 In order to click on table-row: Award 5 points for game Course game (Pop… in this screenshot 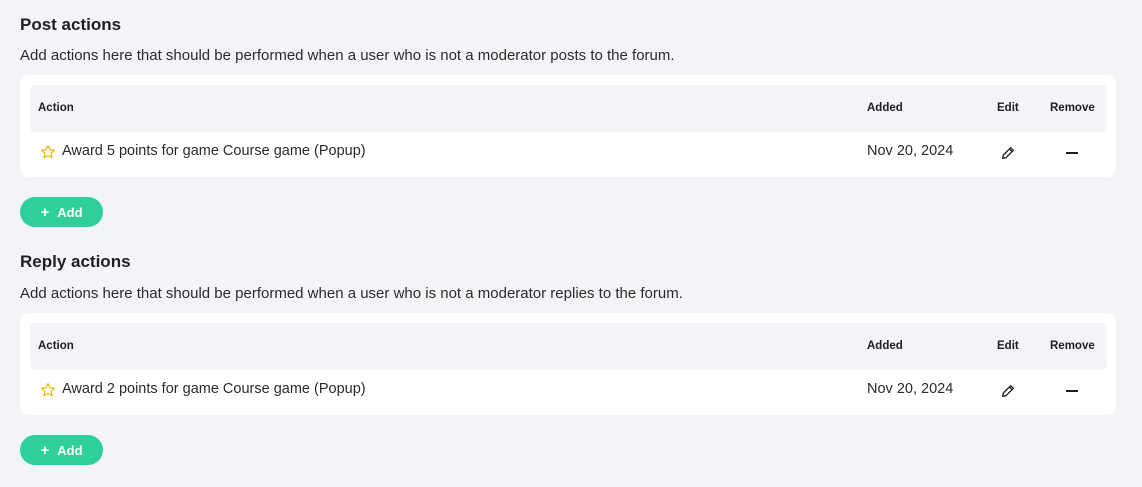, I will do `click(568, 154)`.